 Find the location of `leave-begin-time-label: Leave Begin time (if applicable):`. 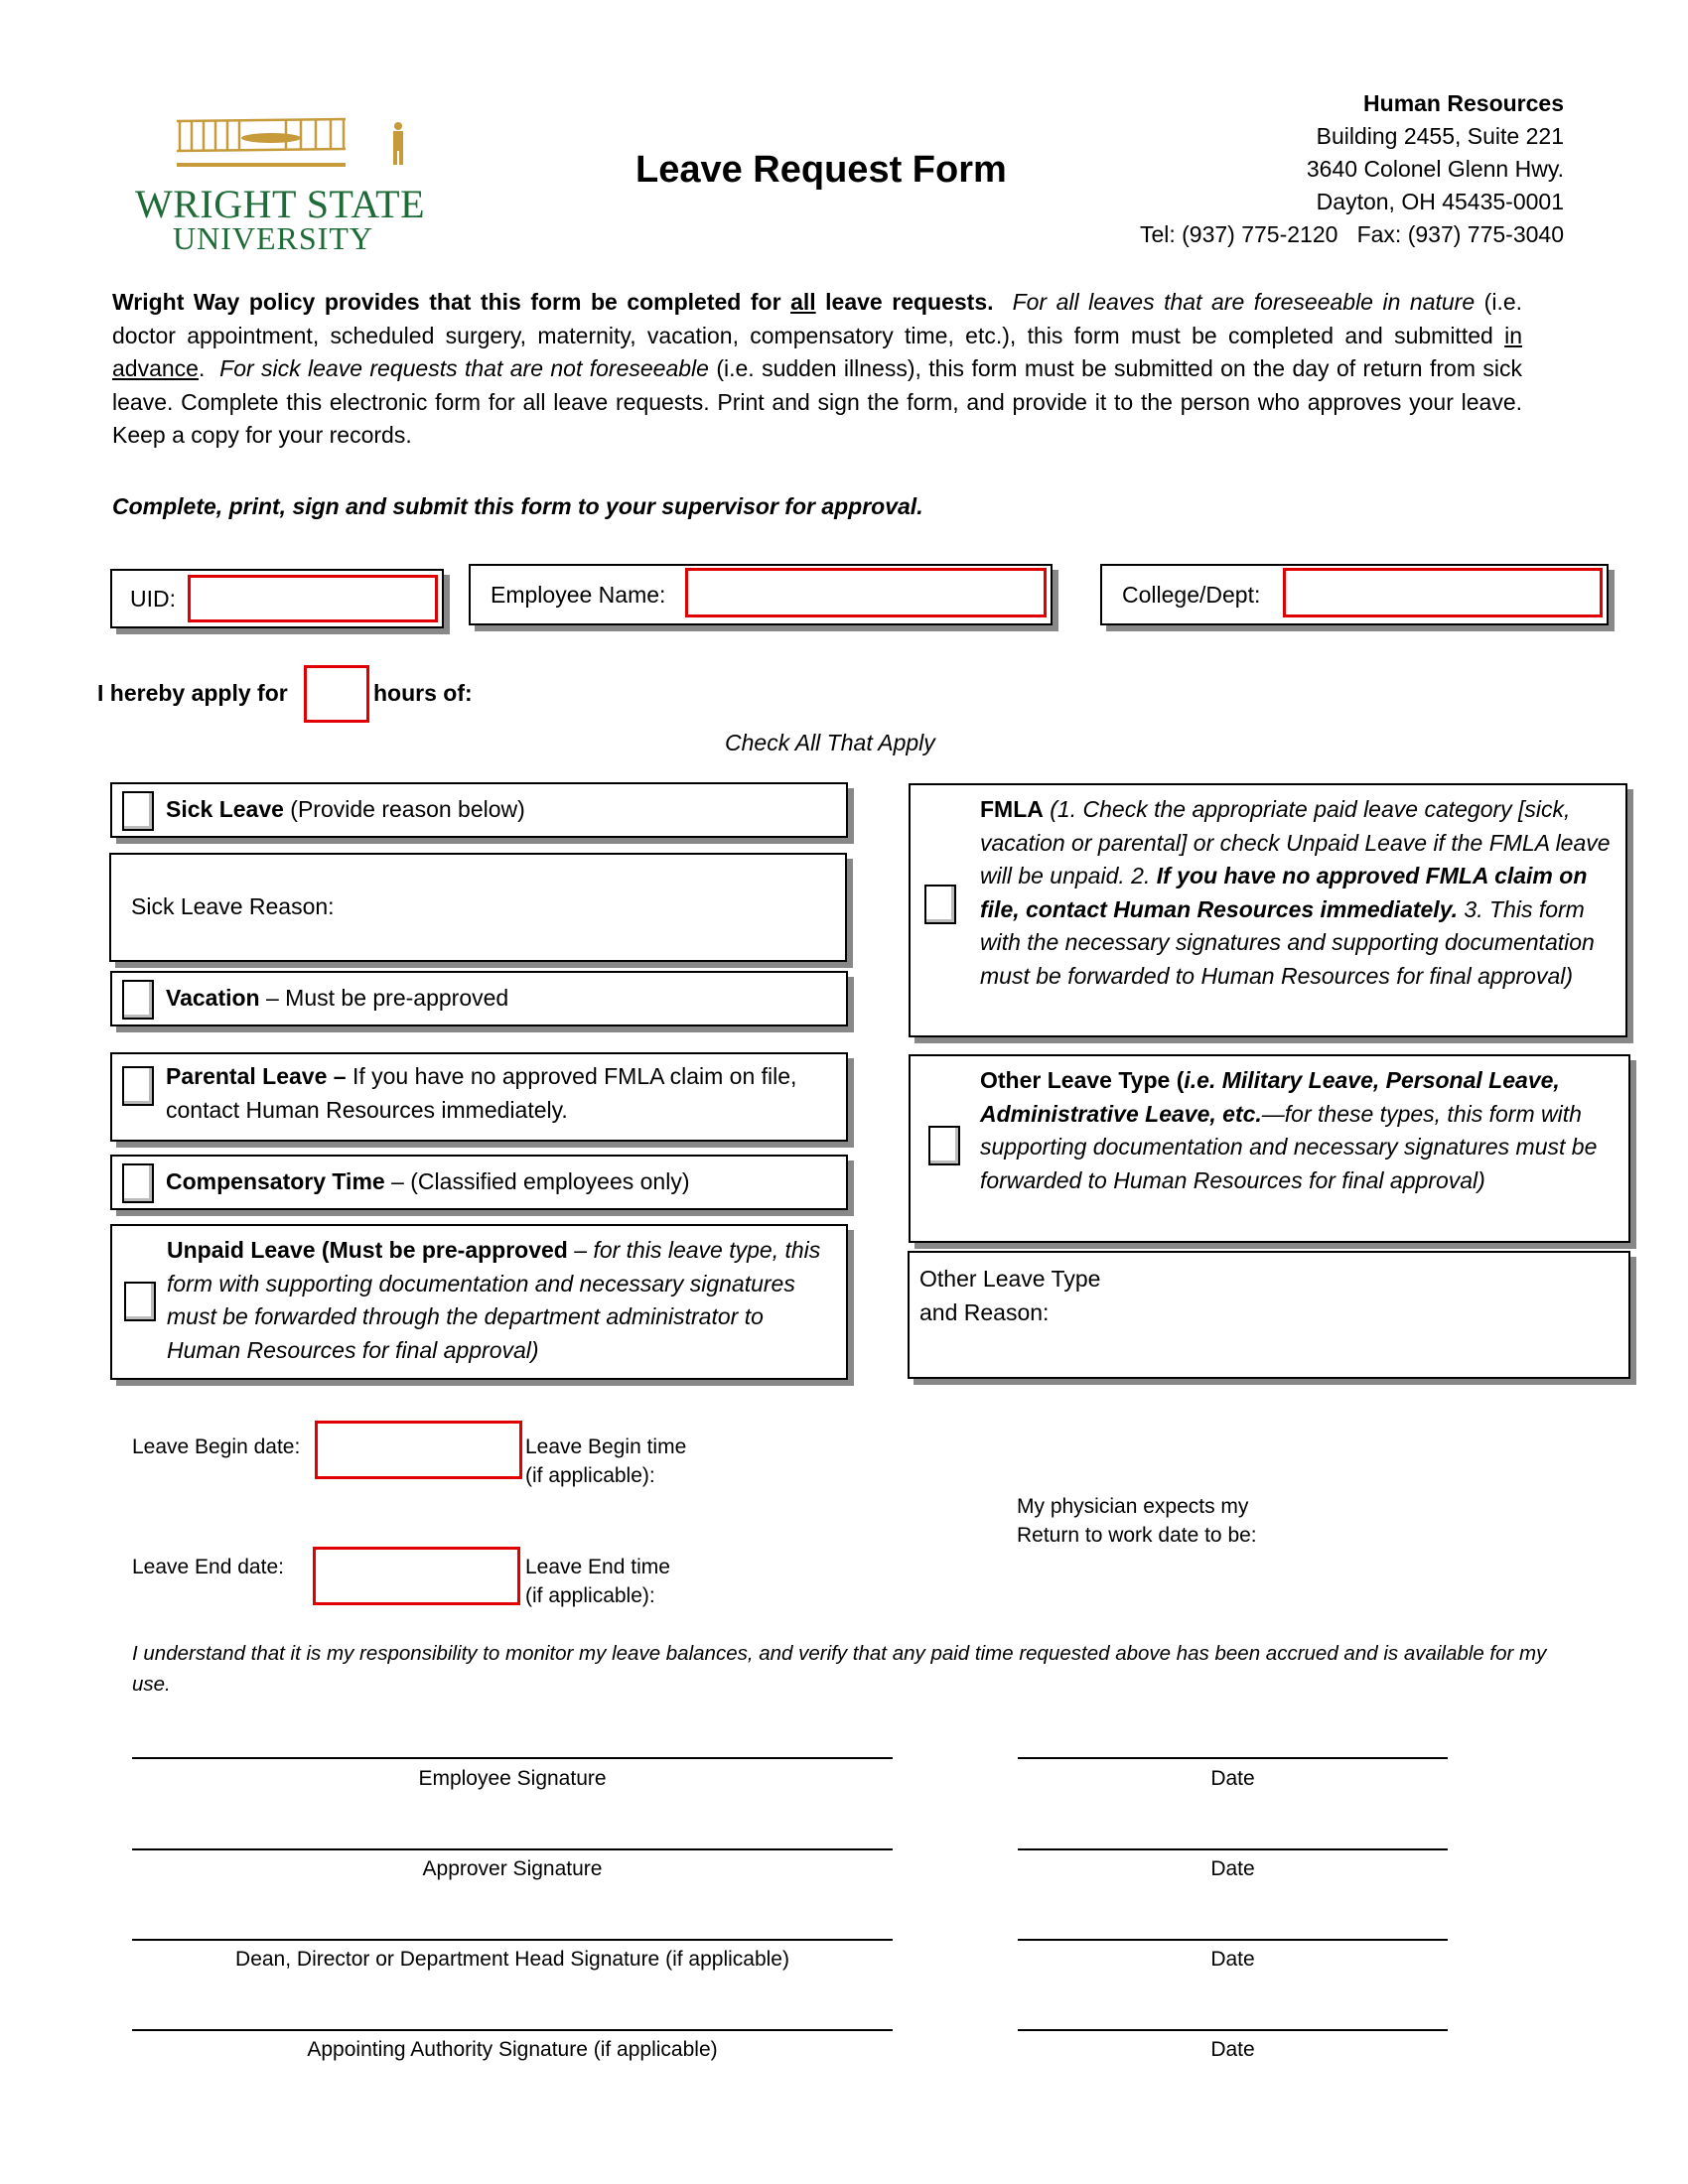

leave-begin-time-label: Leave Begin time (if applicable): is located at coordinates (605, 1461).